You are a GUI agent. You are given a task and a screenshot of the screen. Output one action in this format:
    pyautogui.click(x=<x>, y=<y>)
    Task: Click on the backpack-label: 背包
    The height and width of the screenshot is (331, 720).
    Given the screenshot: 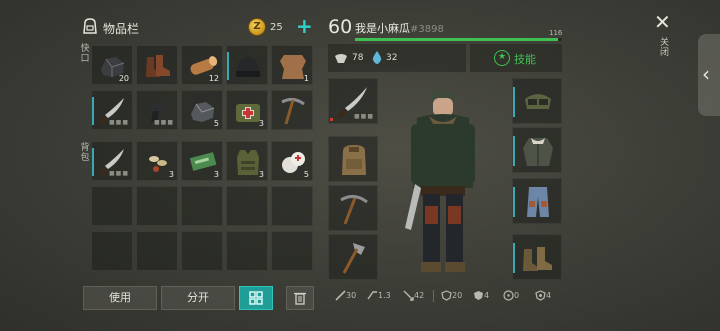 What is the action you would take?
    pyautogui.click(x=85, y=153)
    